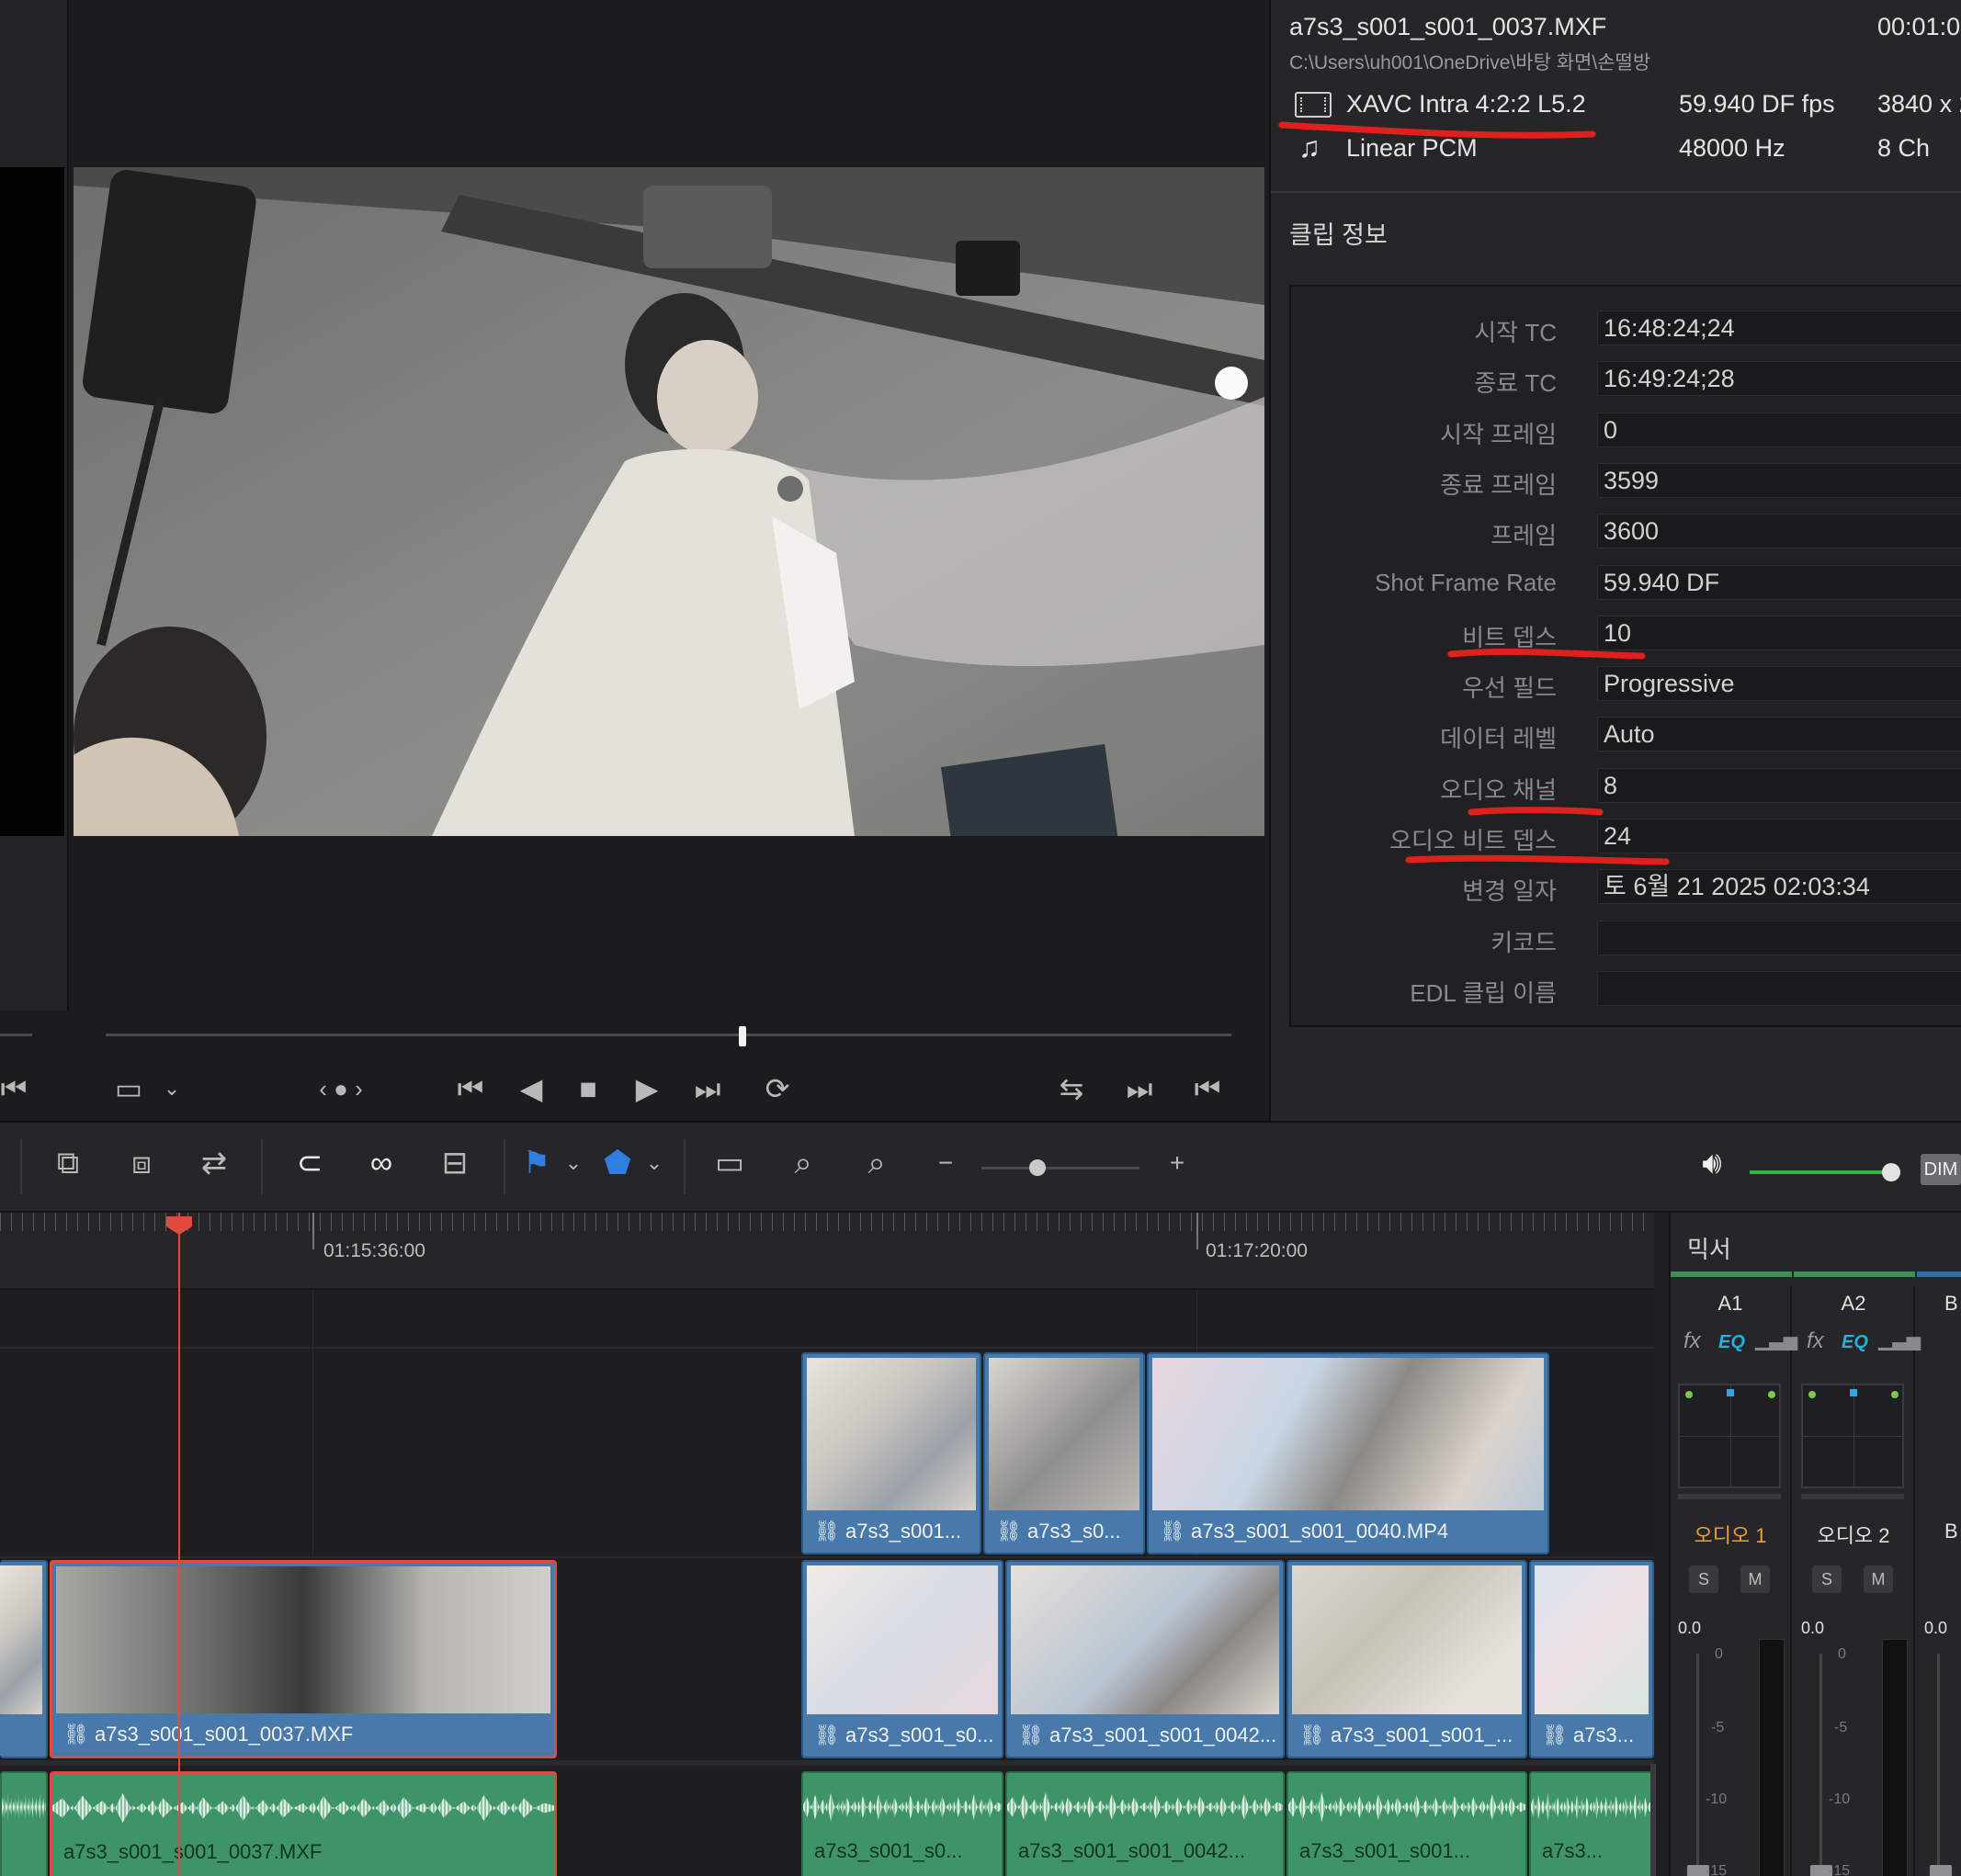  I want to click on volume-slider, so click(1823, 1172).